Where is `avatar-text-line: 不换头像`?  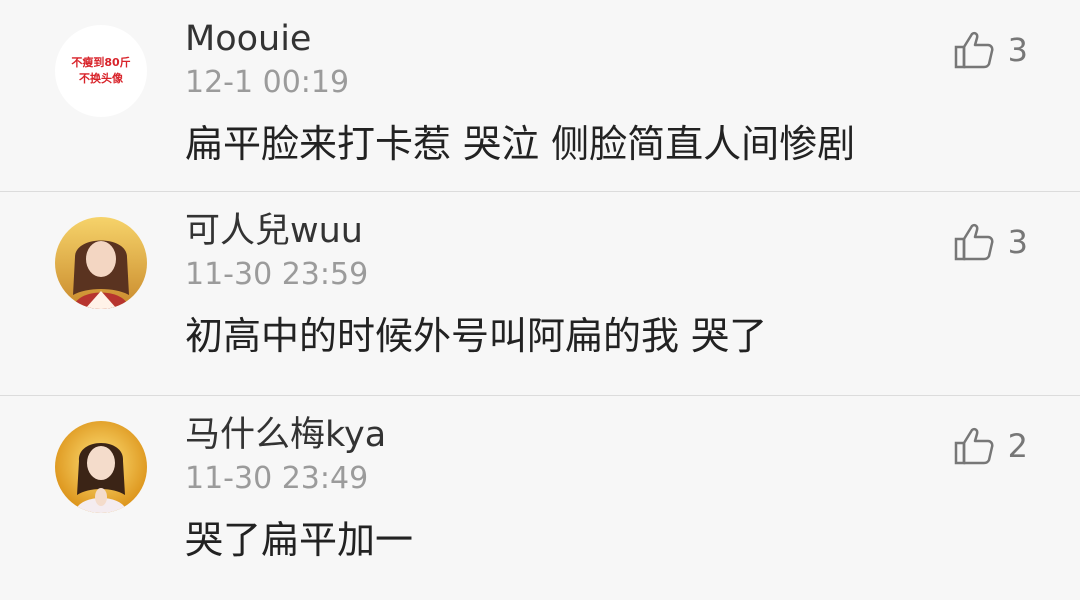
avatar-text-line: 不换头像 is located at coordinates (101, 78).